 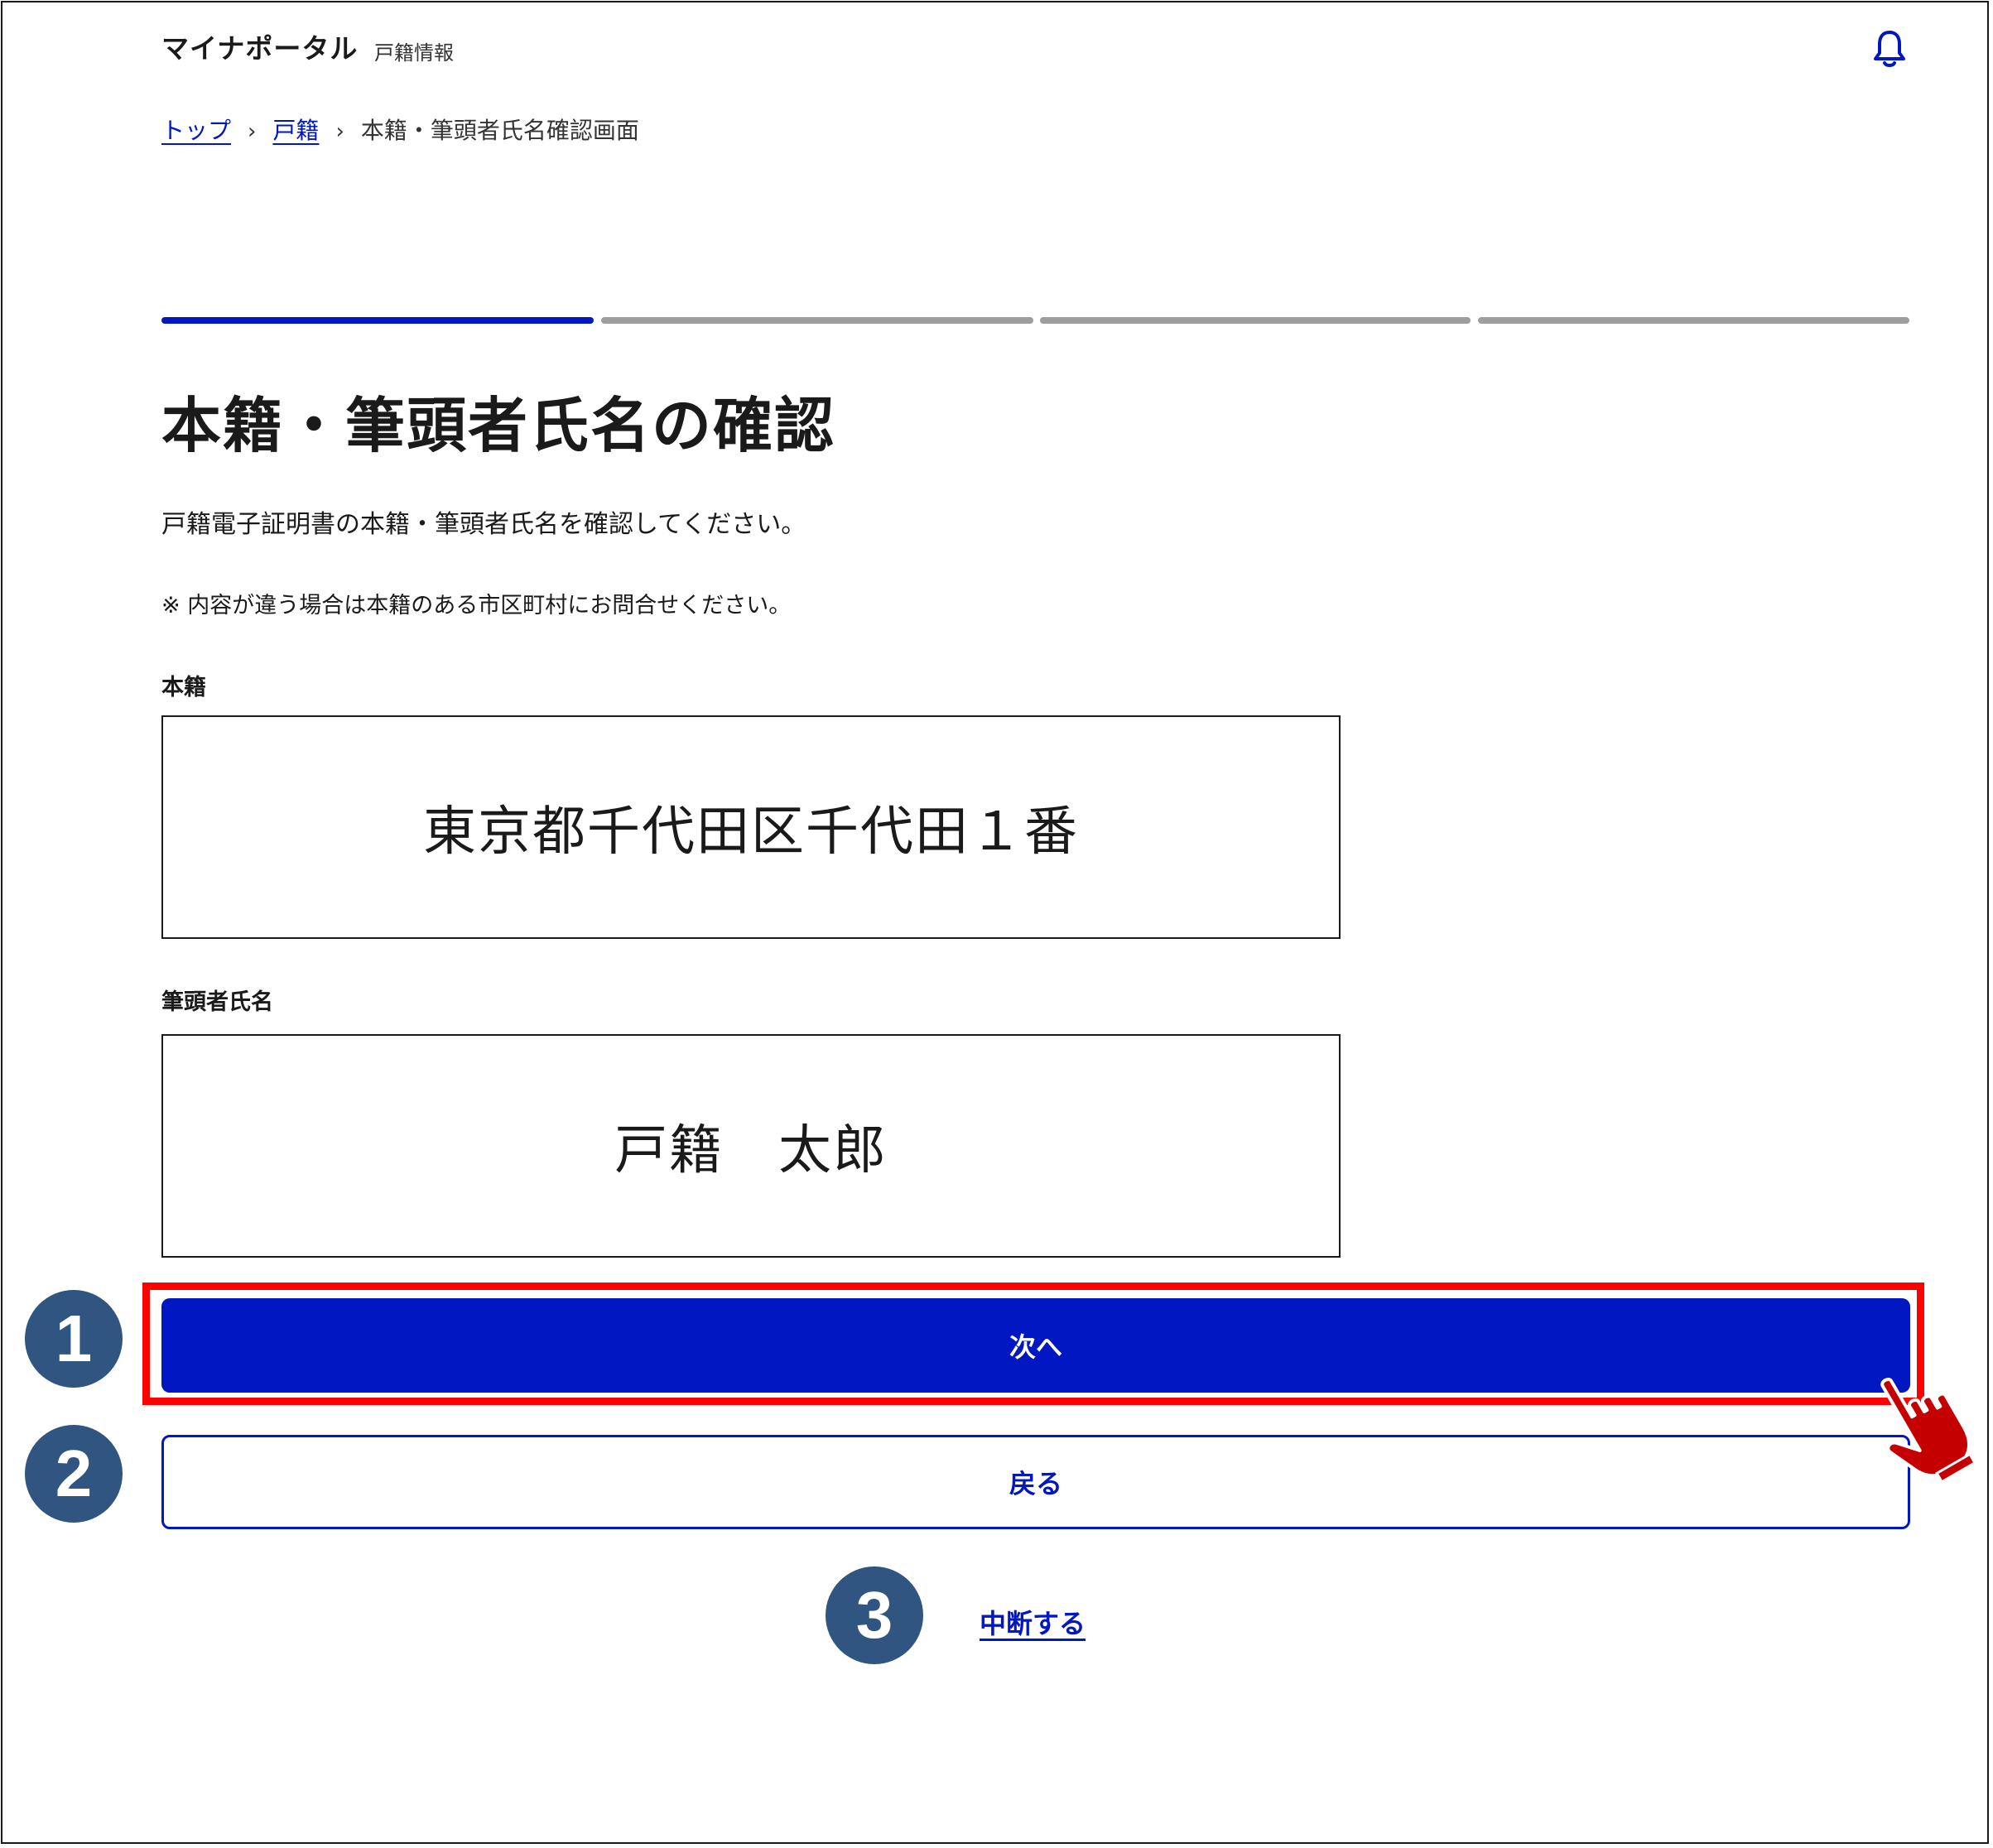 I want to click on annotation-marker-3: 3, so click(x=874, y=1615).